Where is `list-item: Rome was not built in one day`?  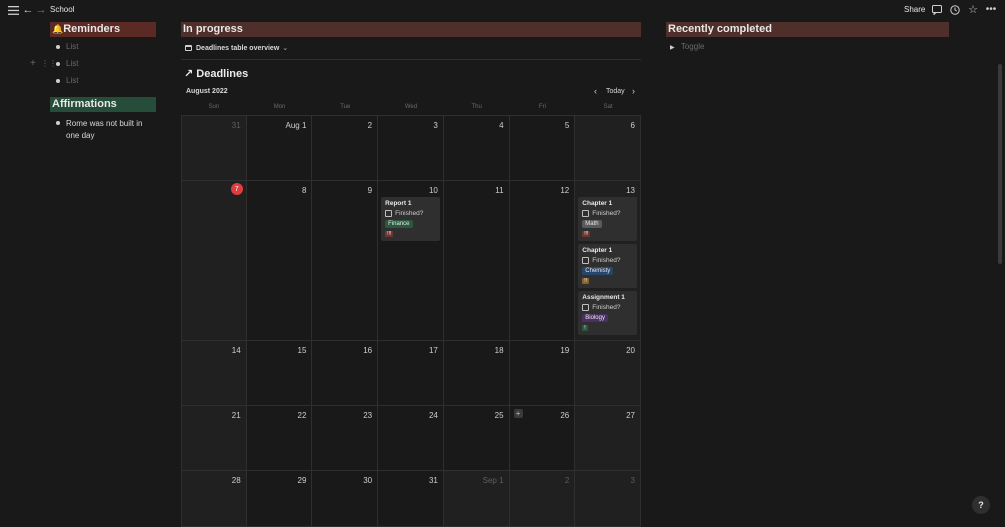 list-item: Rome was not built in one day is located at coordinates (106, 130).